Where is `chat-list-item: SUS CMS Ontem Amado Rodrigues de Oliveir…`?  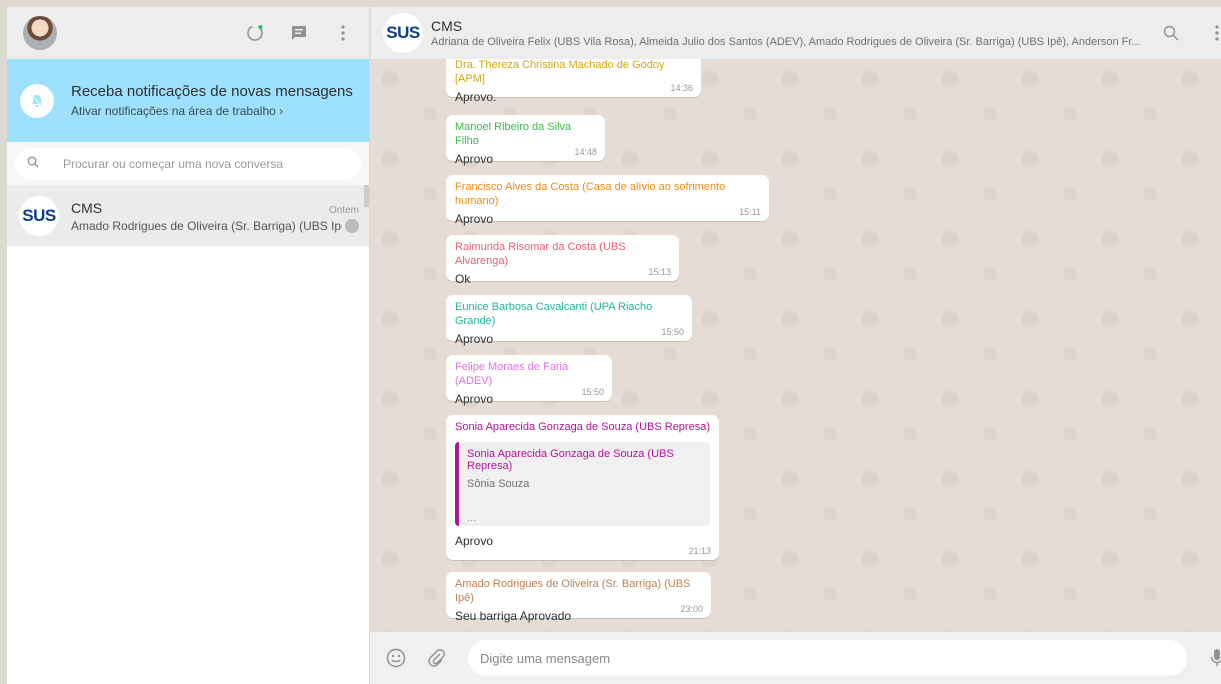 chat-list-item: SUS CMS Ontem Amado Rodrigues de Oliveir… is located at coordinates (188, 216).